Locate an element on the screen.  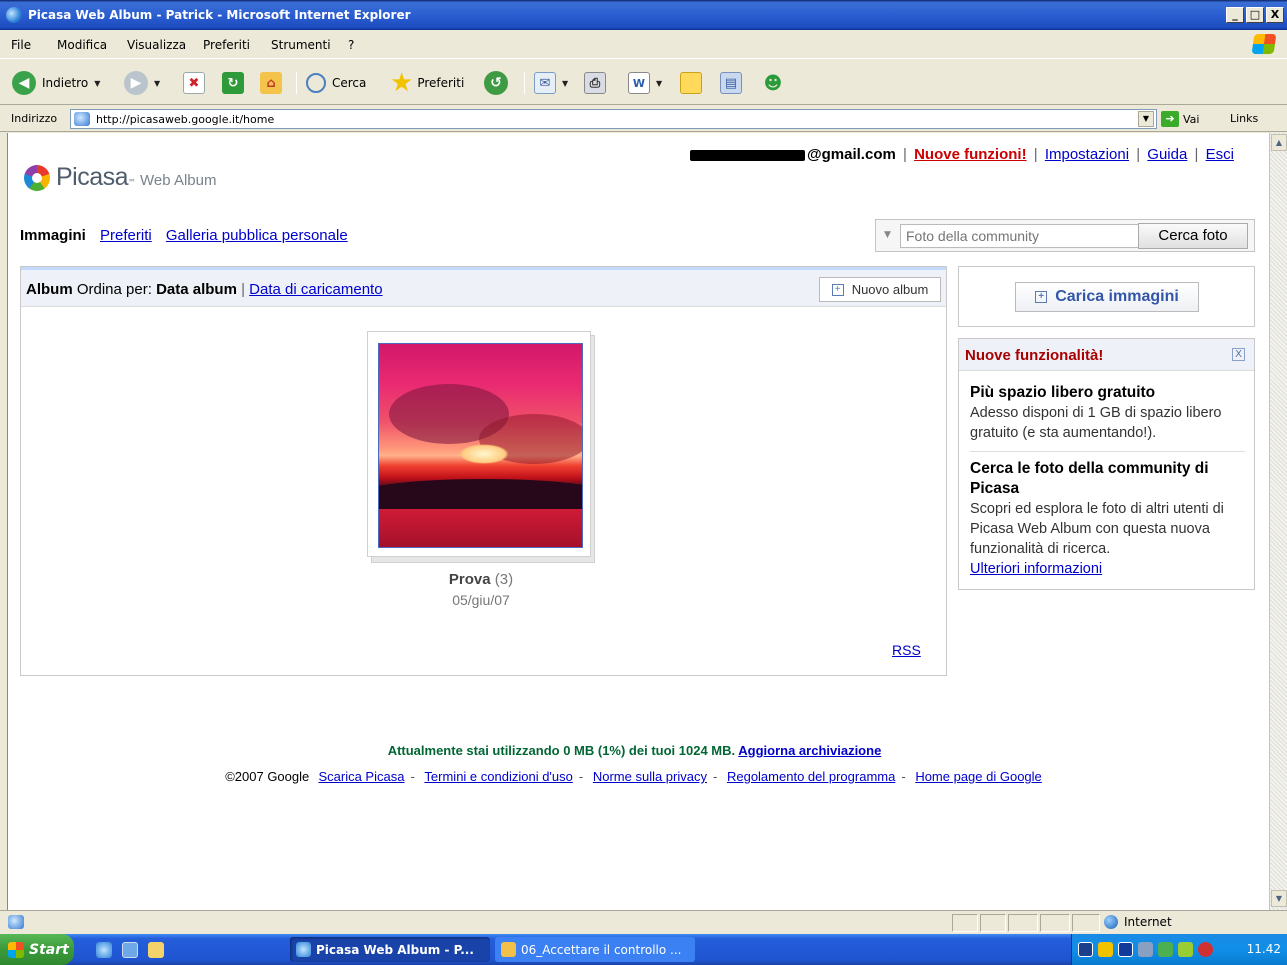
language-icon is located at coordinates (1085, 949).